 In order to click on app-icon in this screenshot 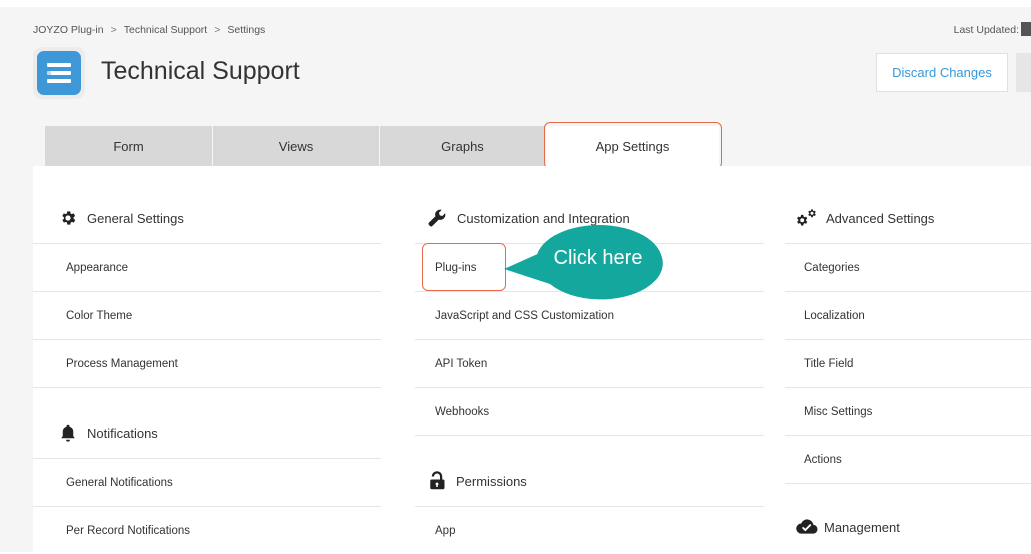, I will do `click(59, 73)`.